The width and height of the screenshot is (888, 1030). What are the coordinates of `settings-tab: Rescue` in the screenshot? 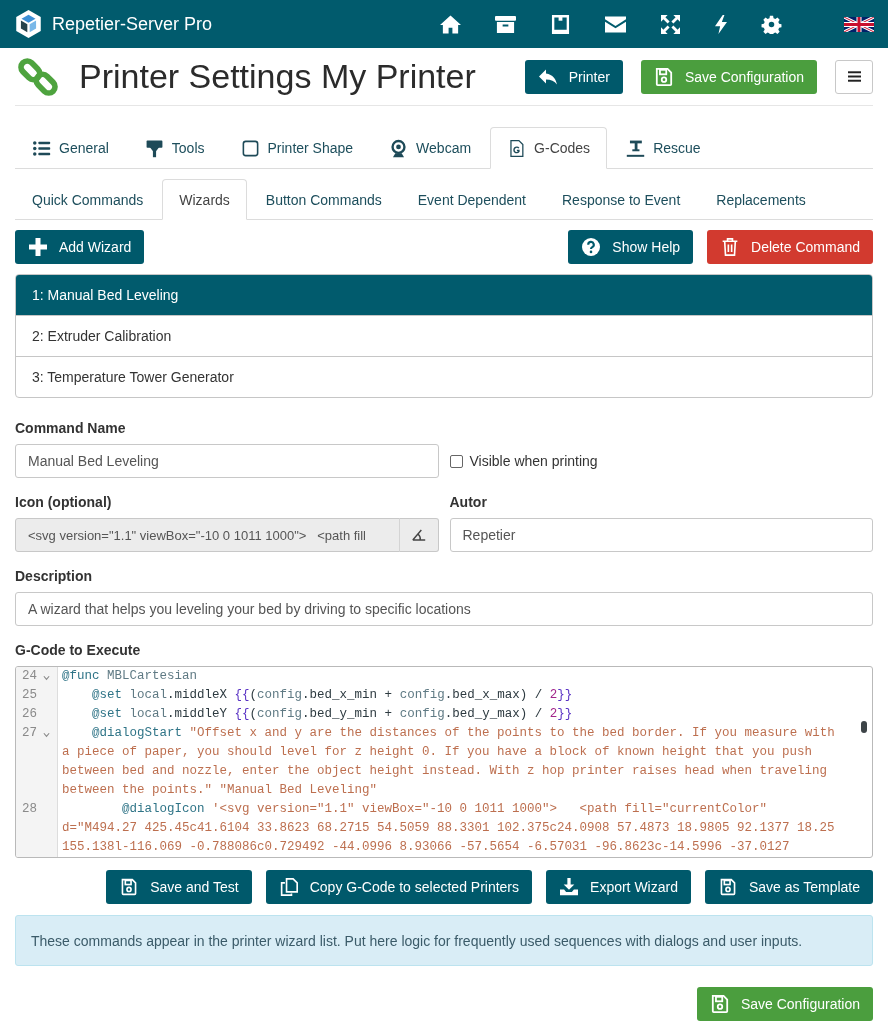 It's located at (663, 148).